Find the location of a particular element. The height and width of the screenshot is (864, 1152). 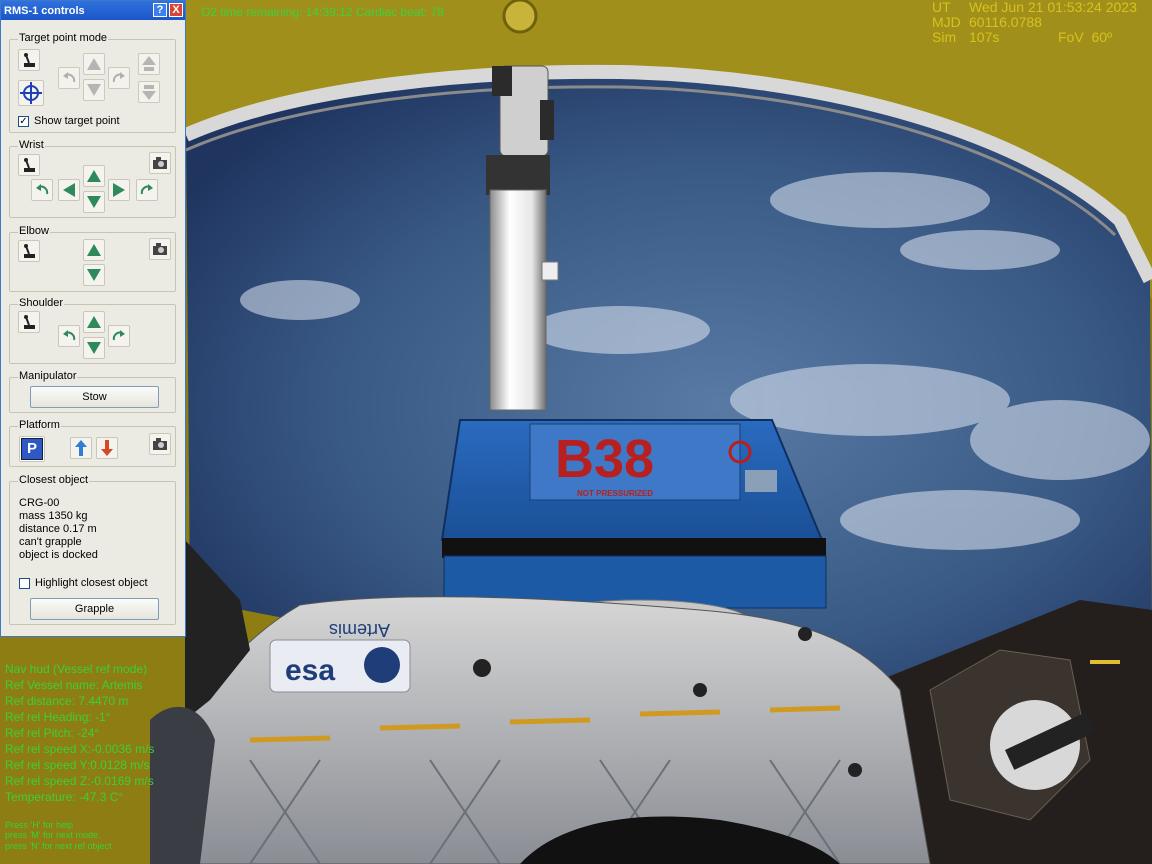

group-target-point-mode: Target point mode ✓ Show target point is located at coordinates (92, 82).